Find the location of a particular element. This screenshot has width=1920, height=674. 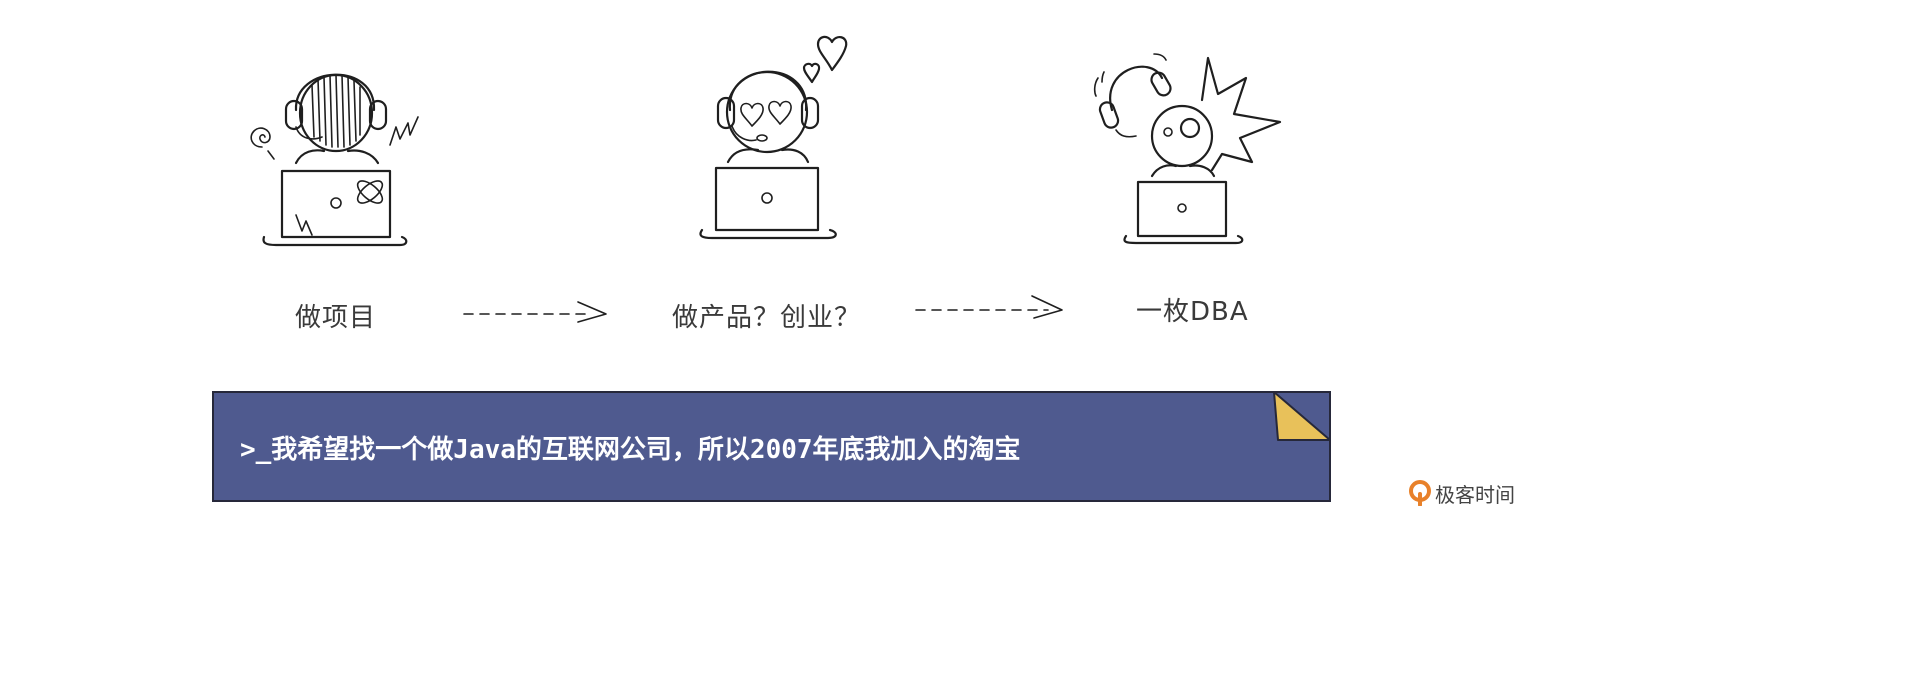

logo: 极客时间 is located at coordinates (1462, 493).